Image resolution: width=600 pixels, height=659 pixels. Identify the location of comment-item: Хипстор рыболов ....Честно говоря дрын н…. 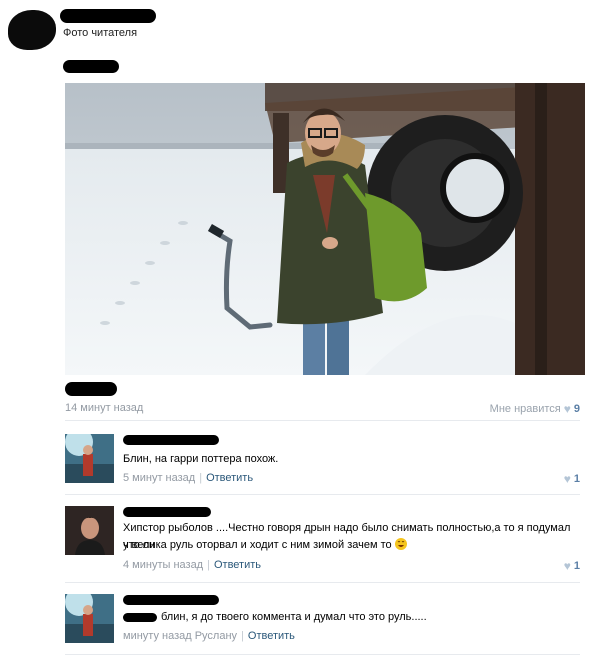
(322, 541).